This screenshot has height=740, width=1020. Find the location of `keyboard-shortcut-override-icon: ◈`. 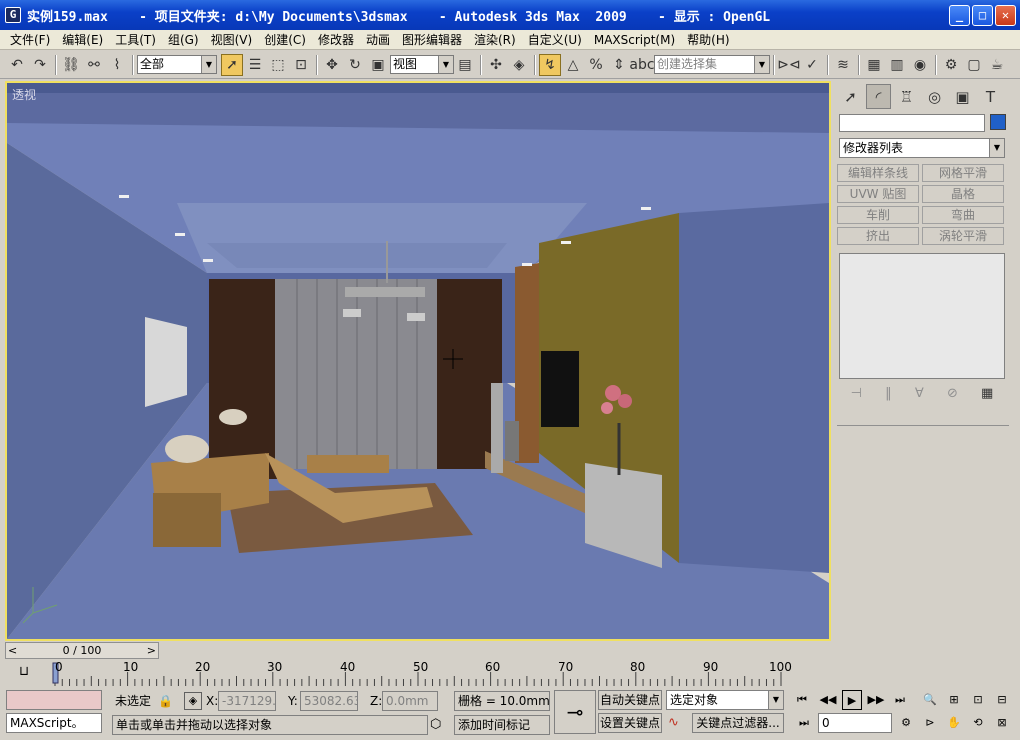

keyboard-shortcut-override-icon: ◈ is located at coordinates (519, 65).